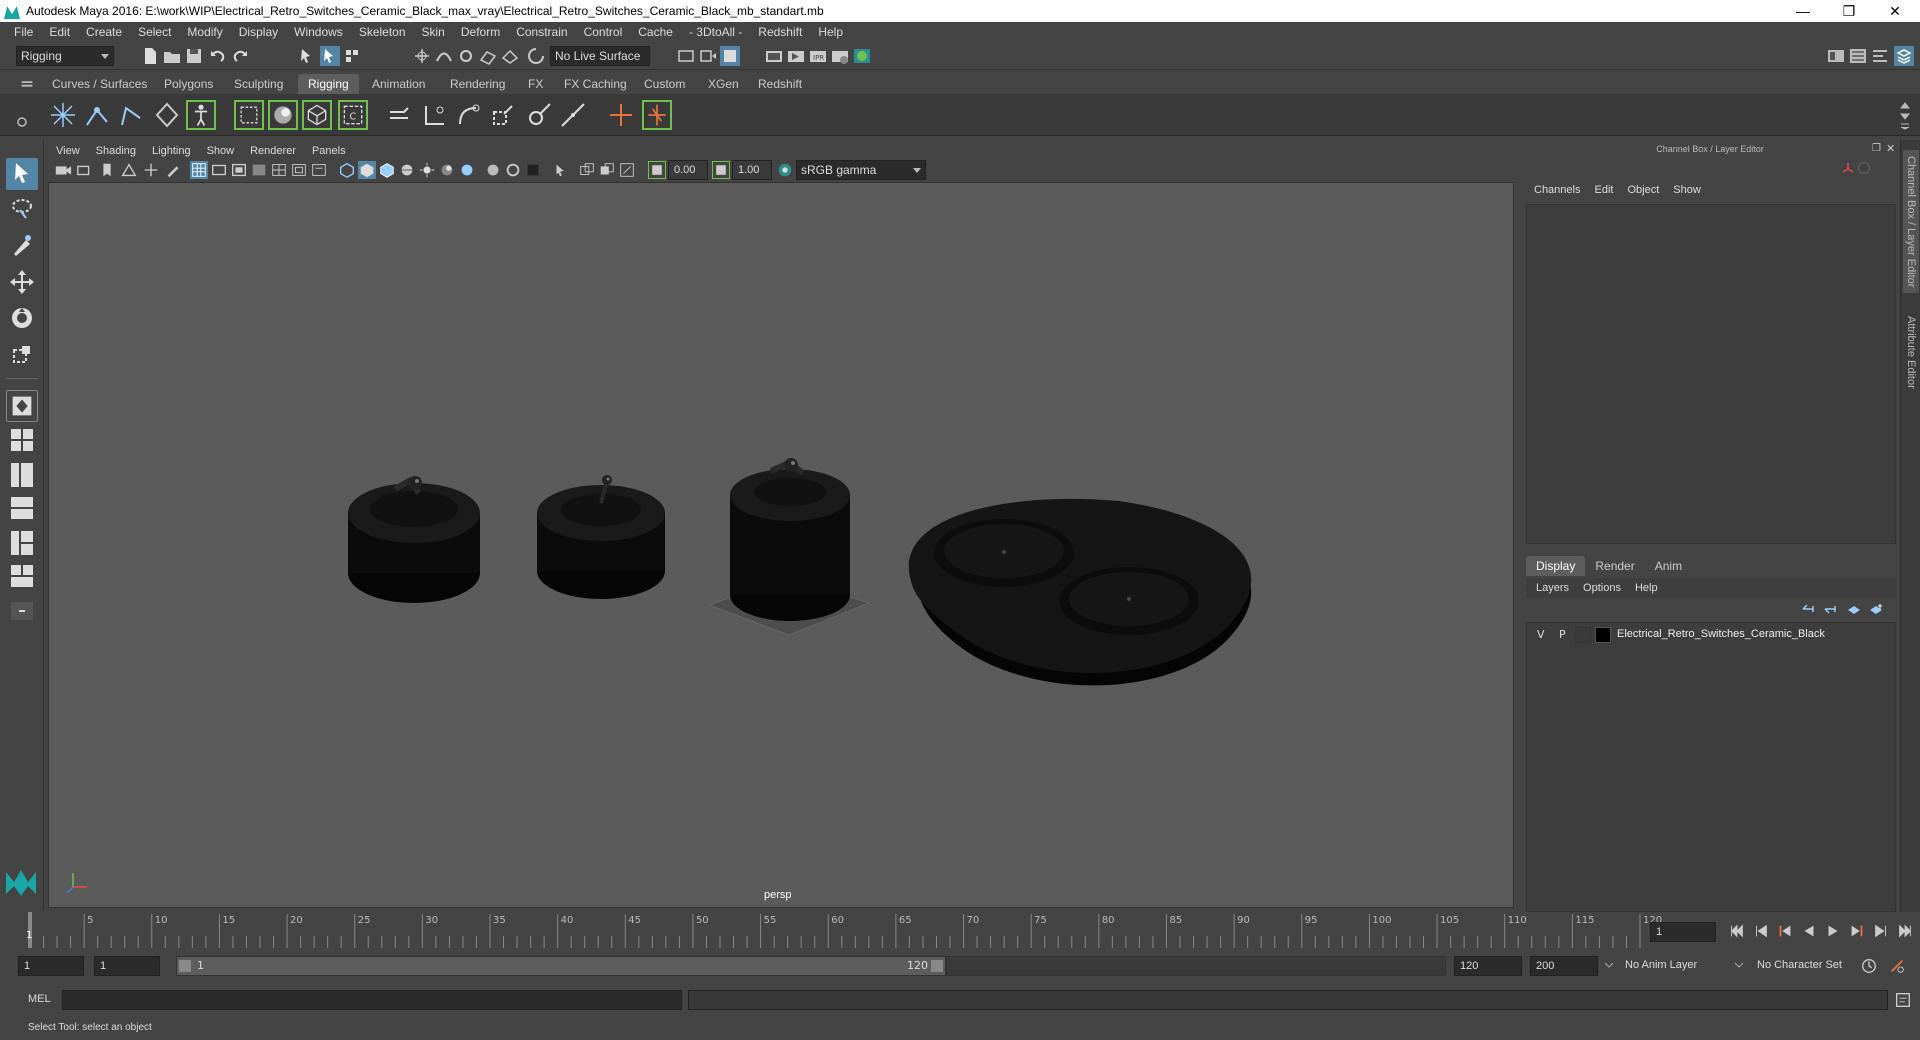  What do you see at coordinates (68, 151) in the screenshot?
I see `panel-menu-view: View` at bounding box center [68, 151].